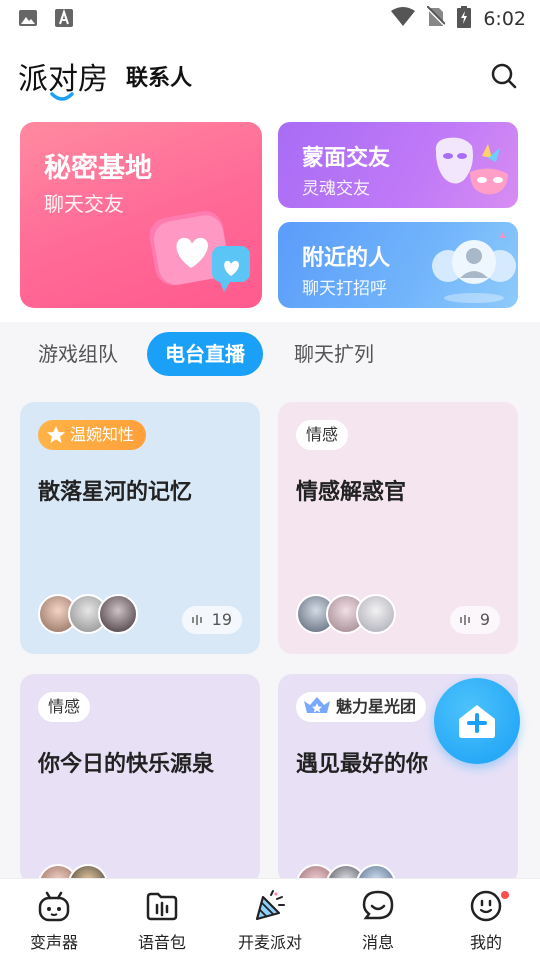  Describe the element at coordinates (140, 779) in the screenshot. I see `room-card: 情感 你今日的快乐源泉` at that location.